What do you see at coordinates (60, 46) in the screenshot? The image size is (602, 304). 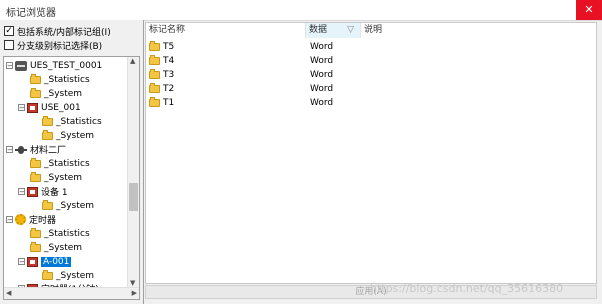 I see `branch-select-label: 分支级别标记选择(B)` at bounding box center [60, 46].